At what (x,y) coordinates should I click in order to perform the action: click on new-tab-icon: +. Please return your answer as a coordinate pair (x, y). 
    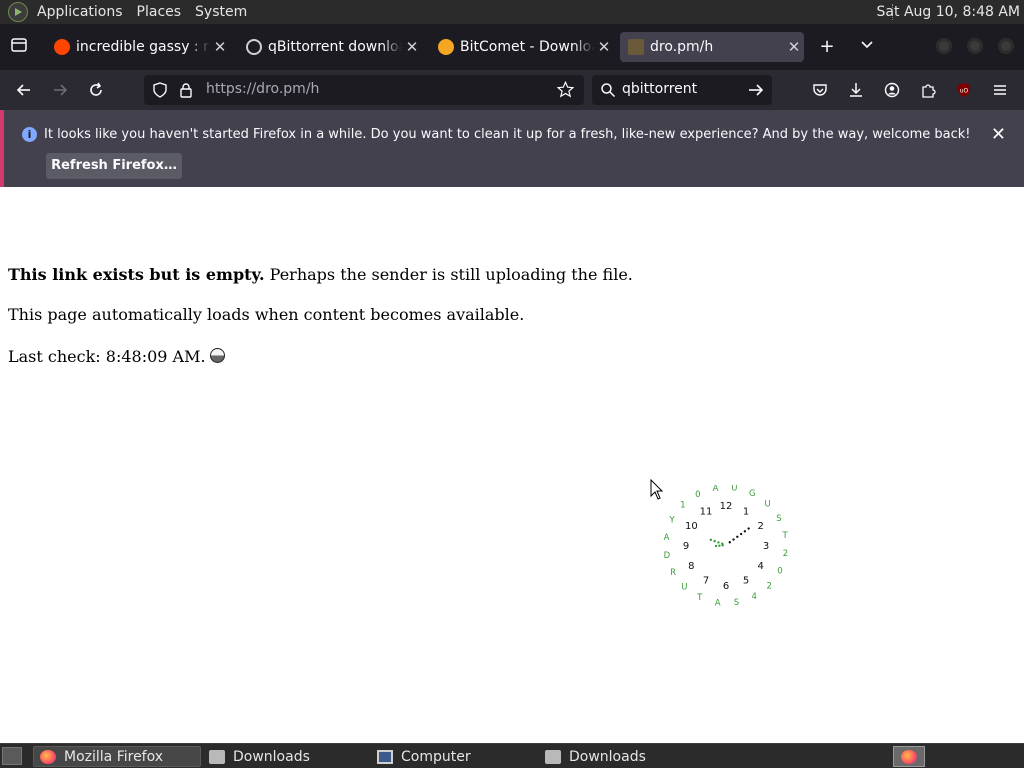
    Looking at the image, I should click on (827, 47).